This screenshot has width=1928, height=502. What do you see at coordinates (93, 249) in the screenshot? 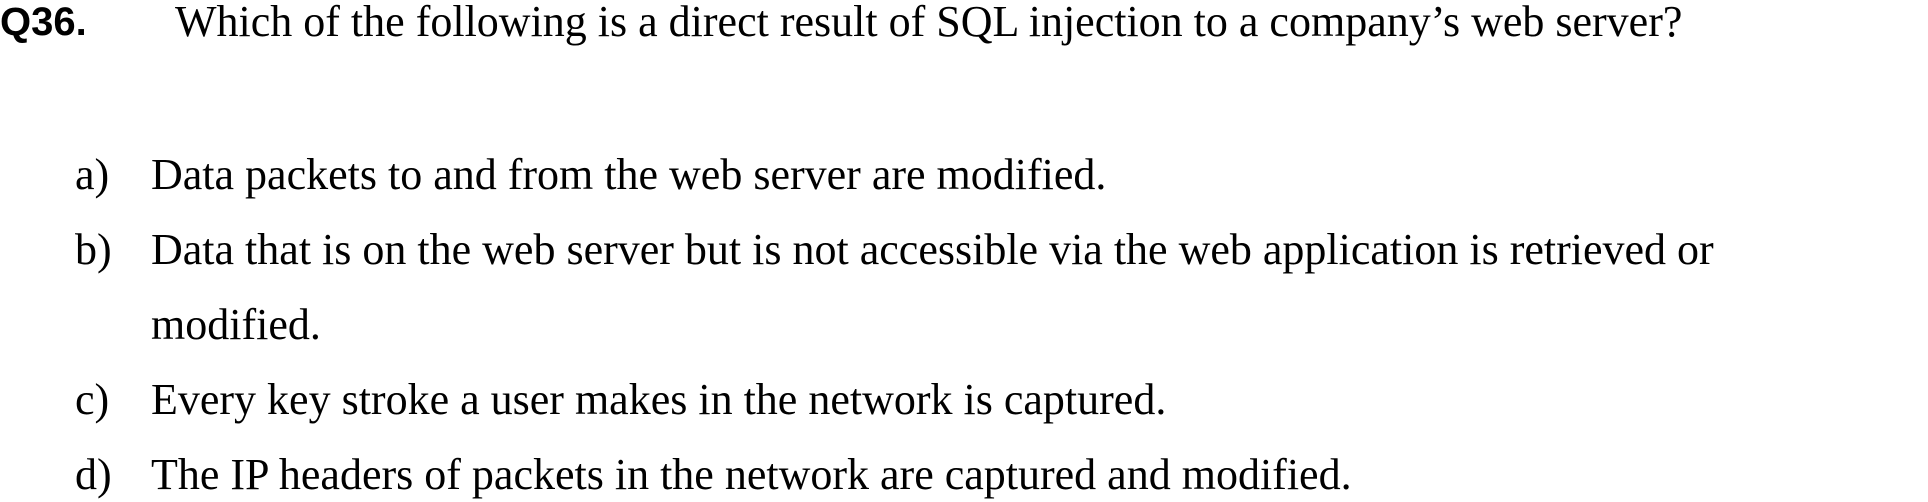
I see `option-b-letter: b)` at bounding box center [93, 249].